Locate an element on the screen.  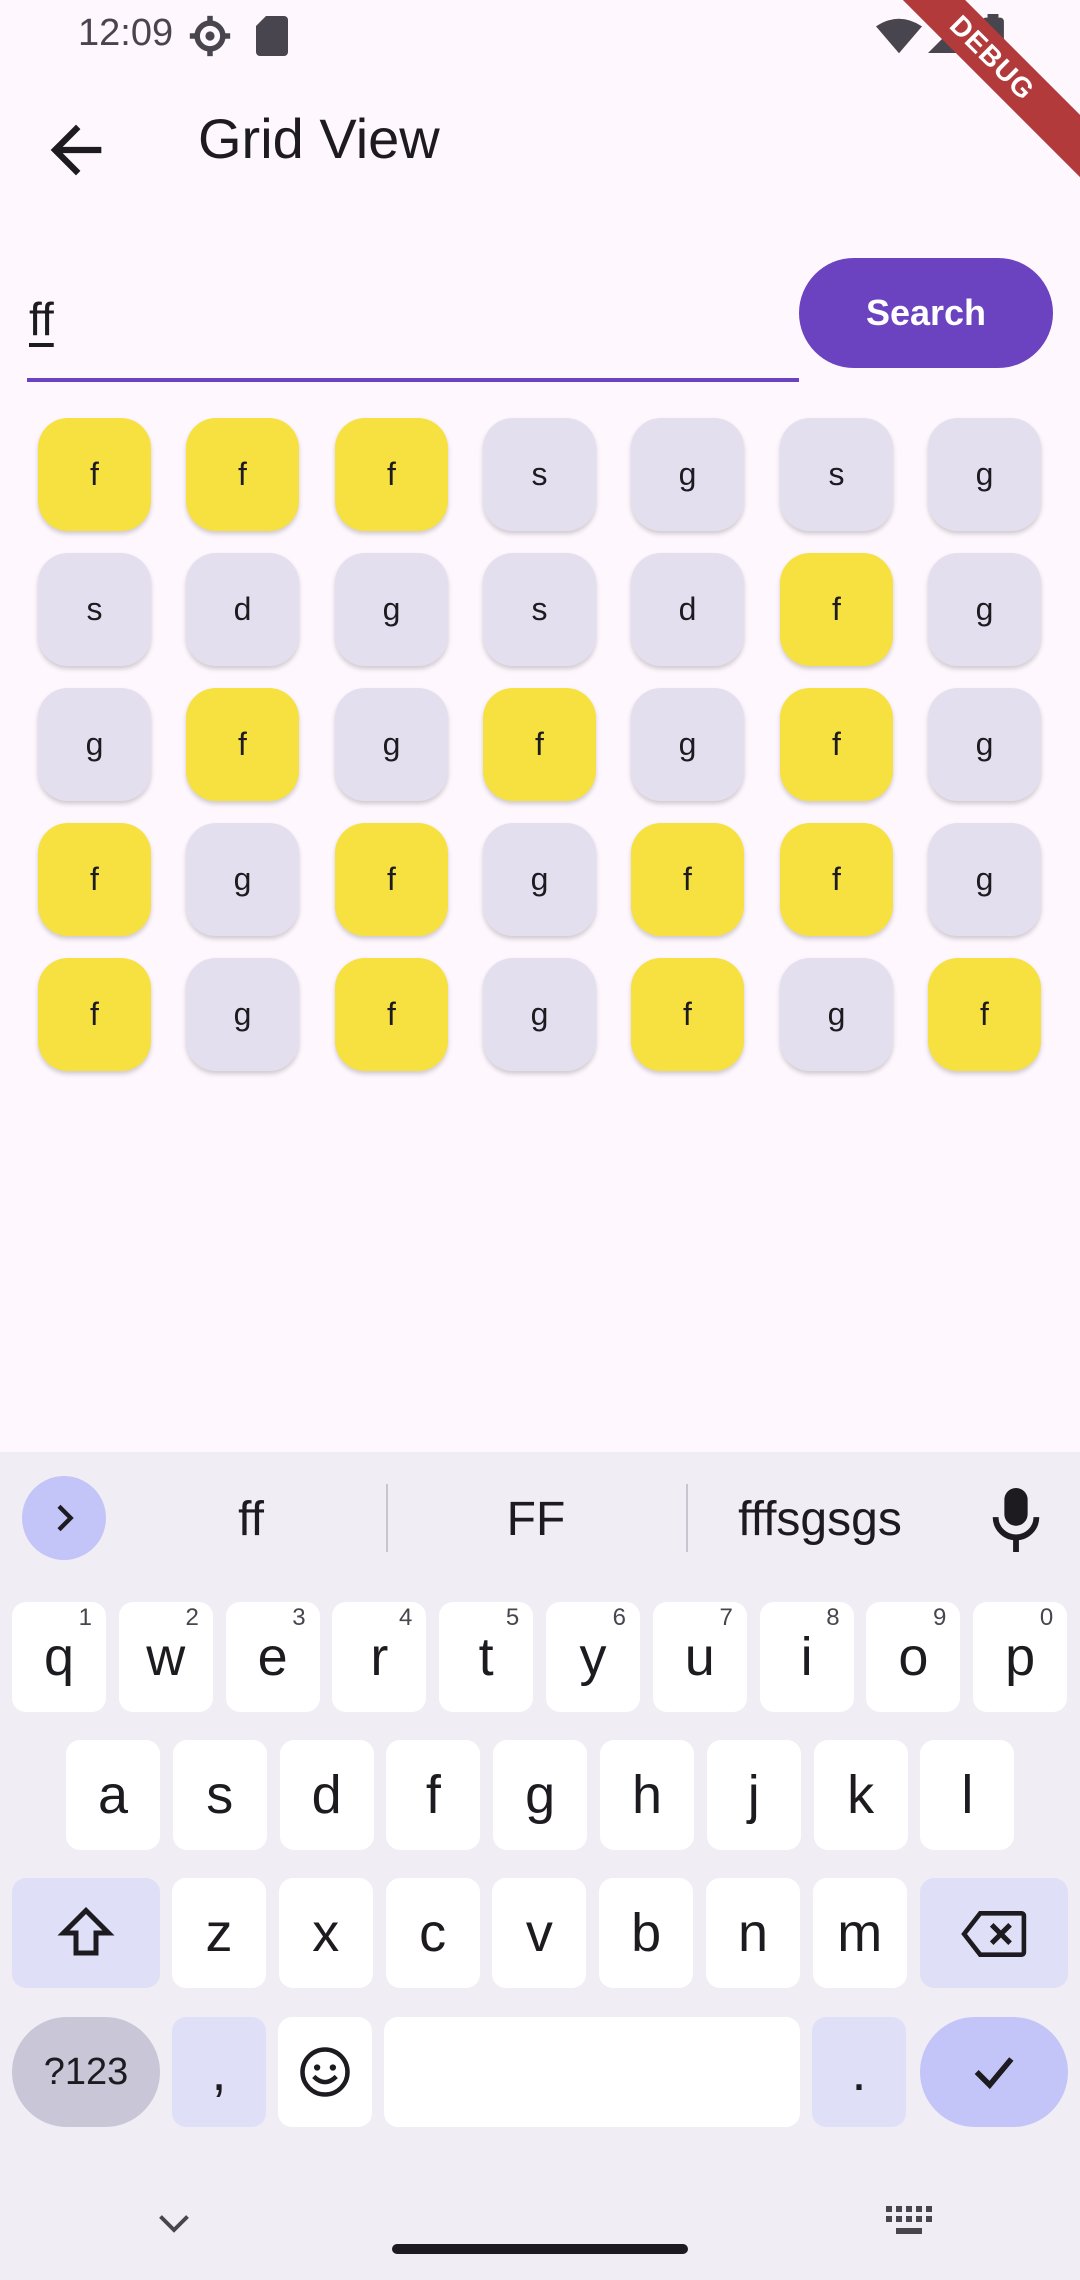
backspace-key is located at coordinates (994, 1933).